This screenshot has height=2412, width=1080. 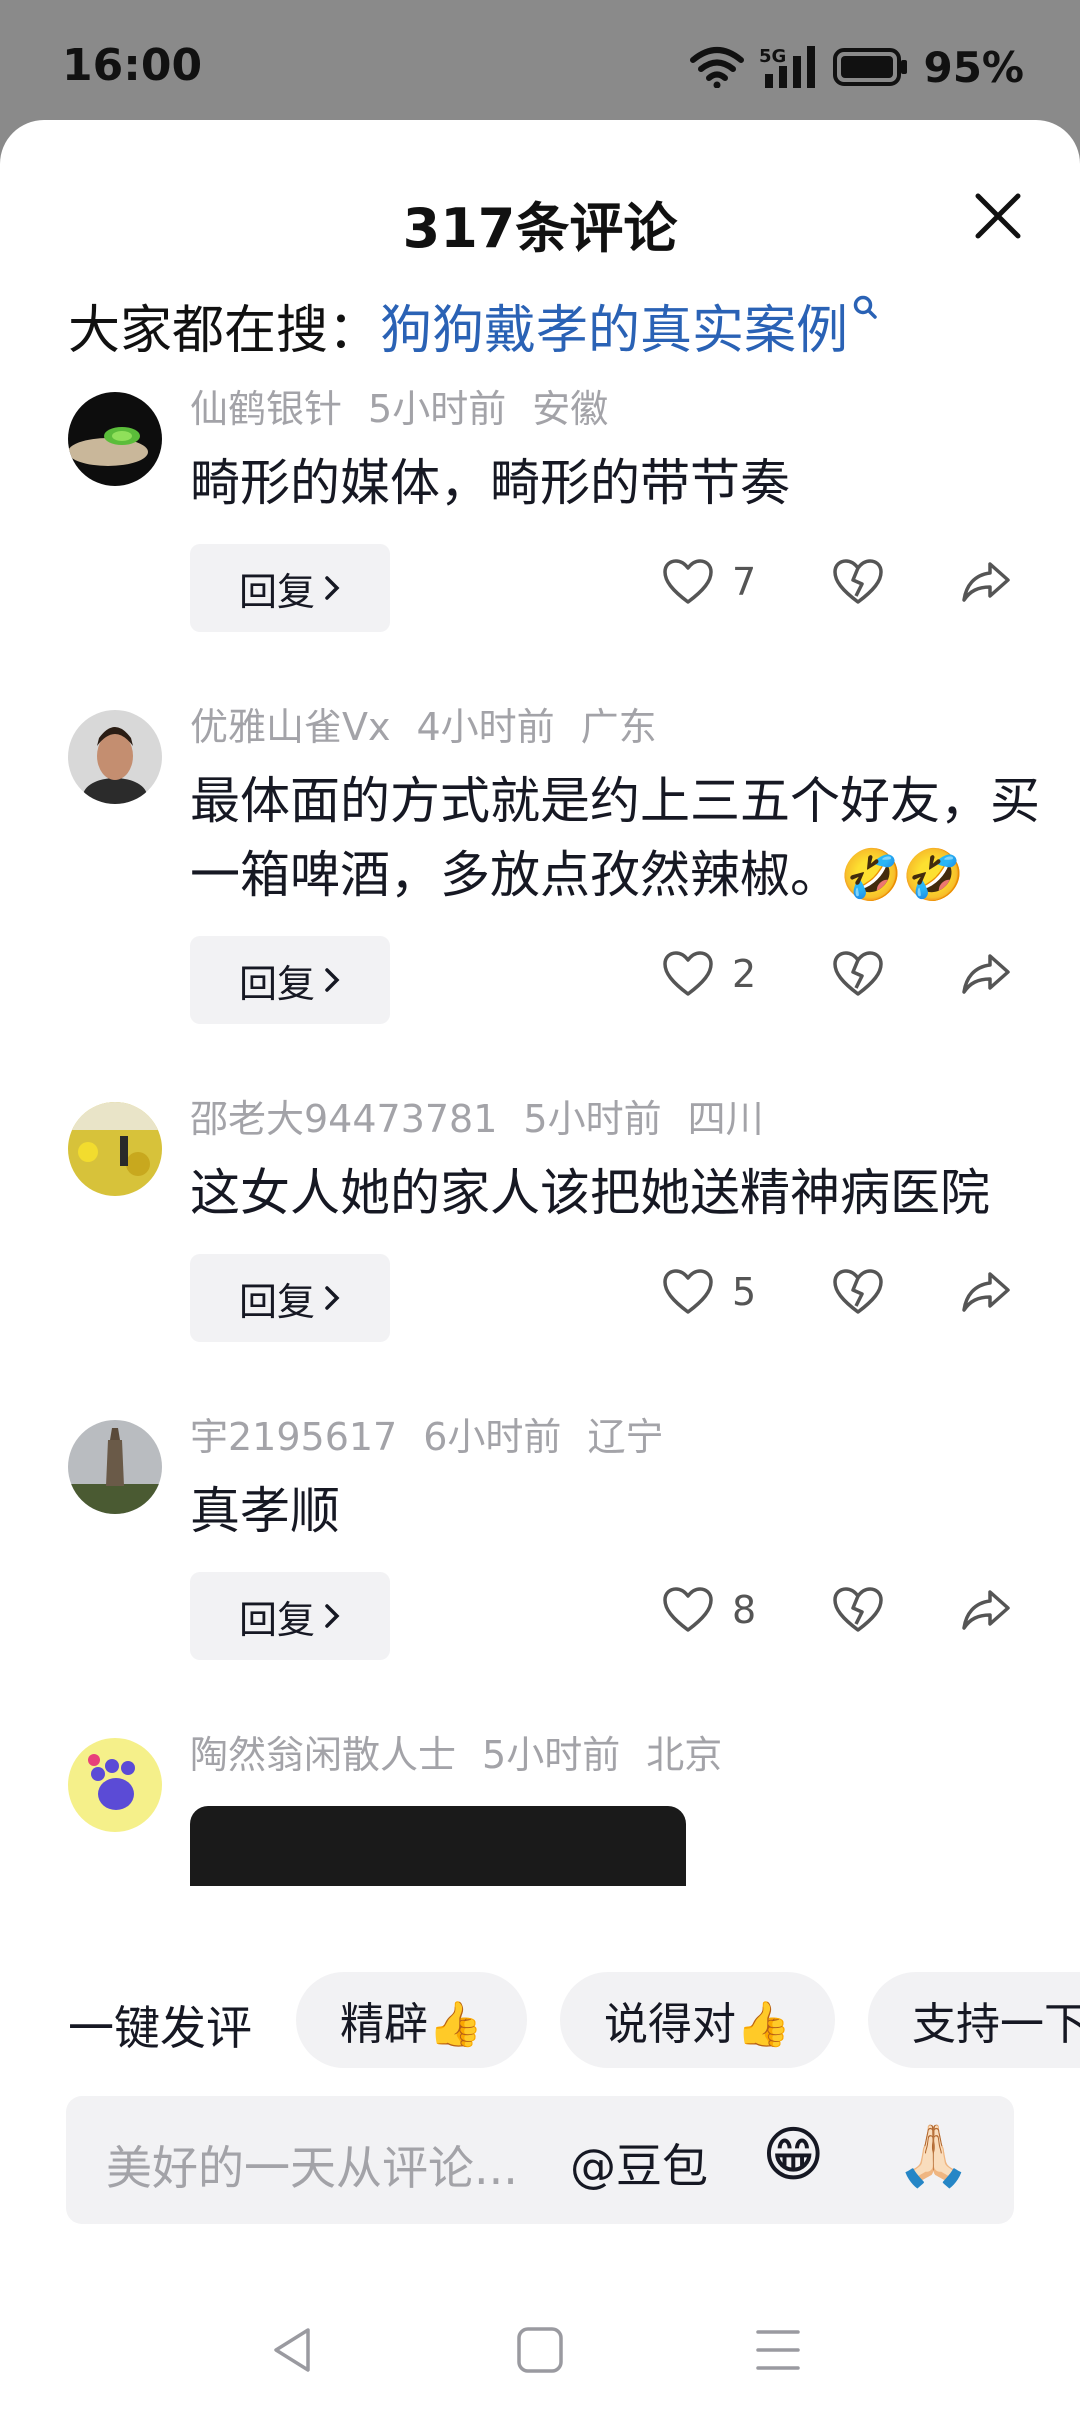 I want to click on back-triangle-icon, so click(x=292, y=2350).